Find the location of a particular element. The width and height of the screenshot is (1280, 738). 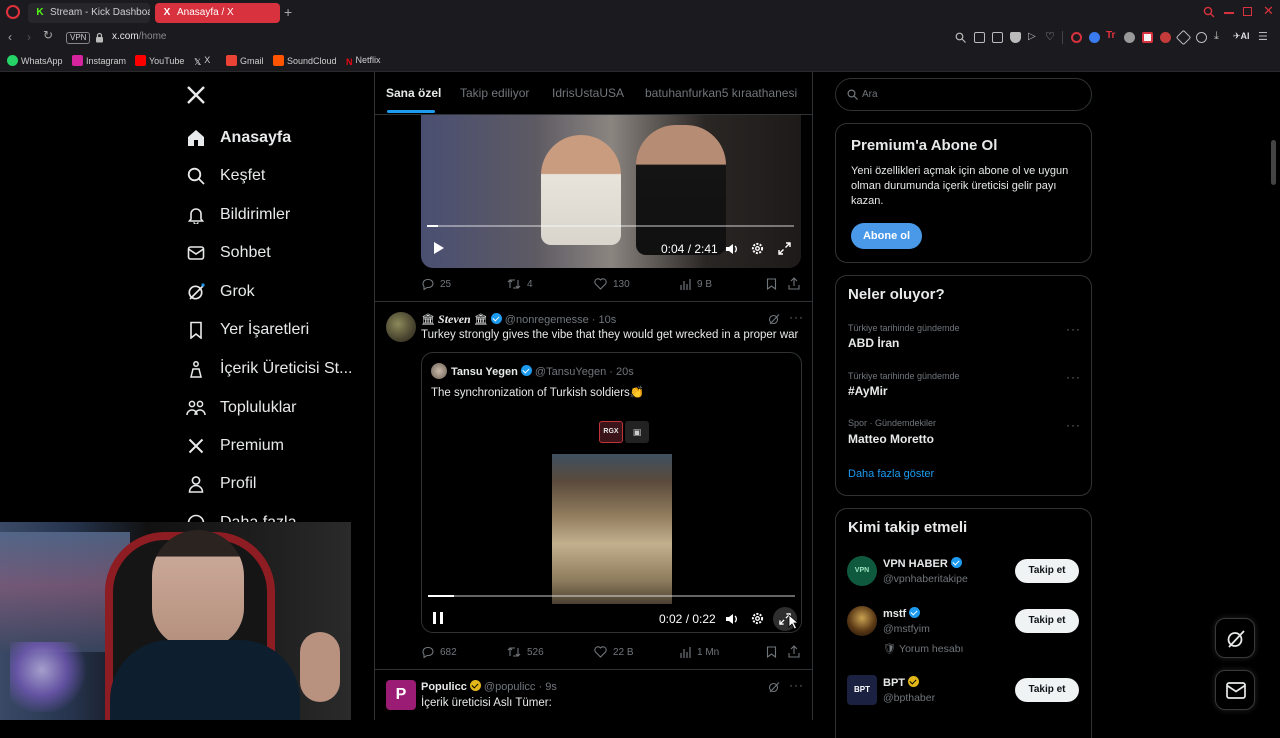

quote-author-name: Tansu Yegen is located at coordinates (484, 372).